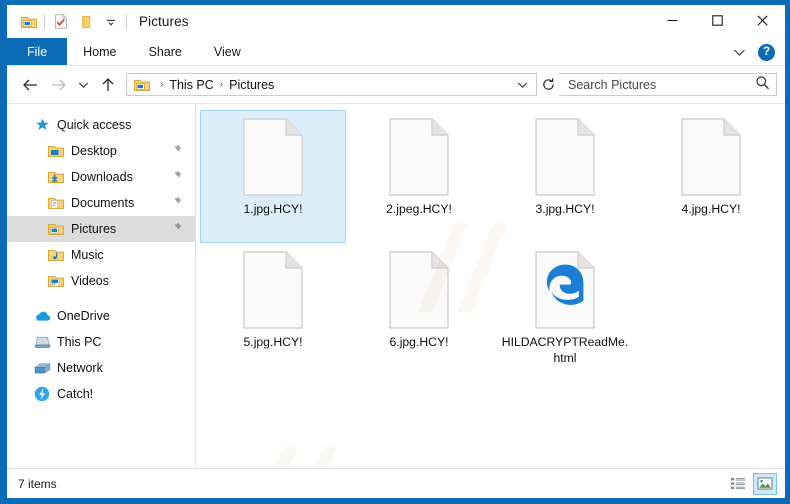  I want to click on customize-chevron-icon, so click(110, 22).